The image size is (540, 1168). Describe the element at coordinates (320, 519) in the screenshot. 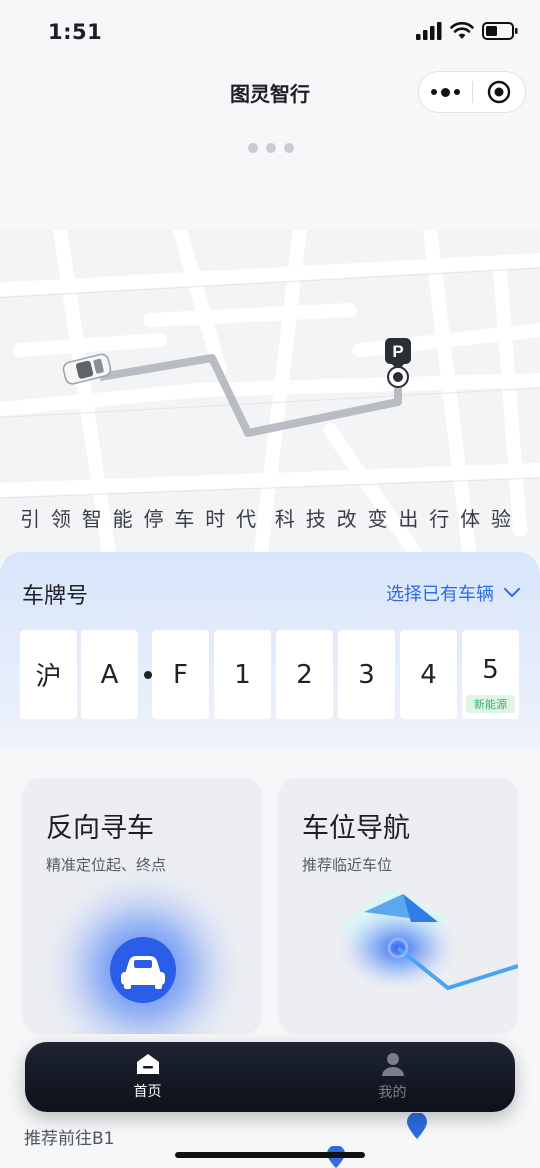

I see `slogan-char: 技` at that location.